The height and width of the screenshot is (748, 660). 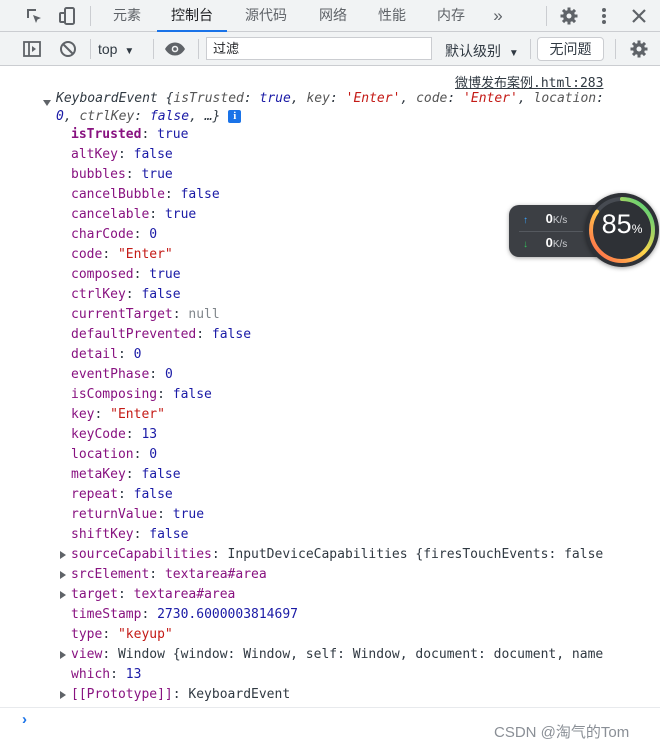 I want to click on tab-network: 网络, so click(x=333, y=15).